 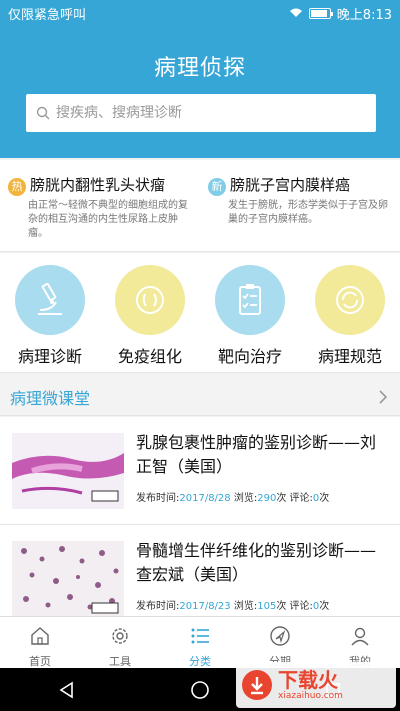 I want to click on feature-label: 靶向治疗, so click(x=249, y=356).